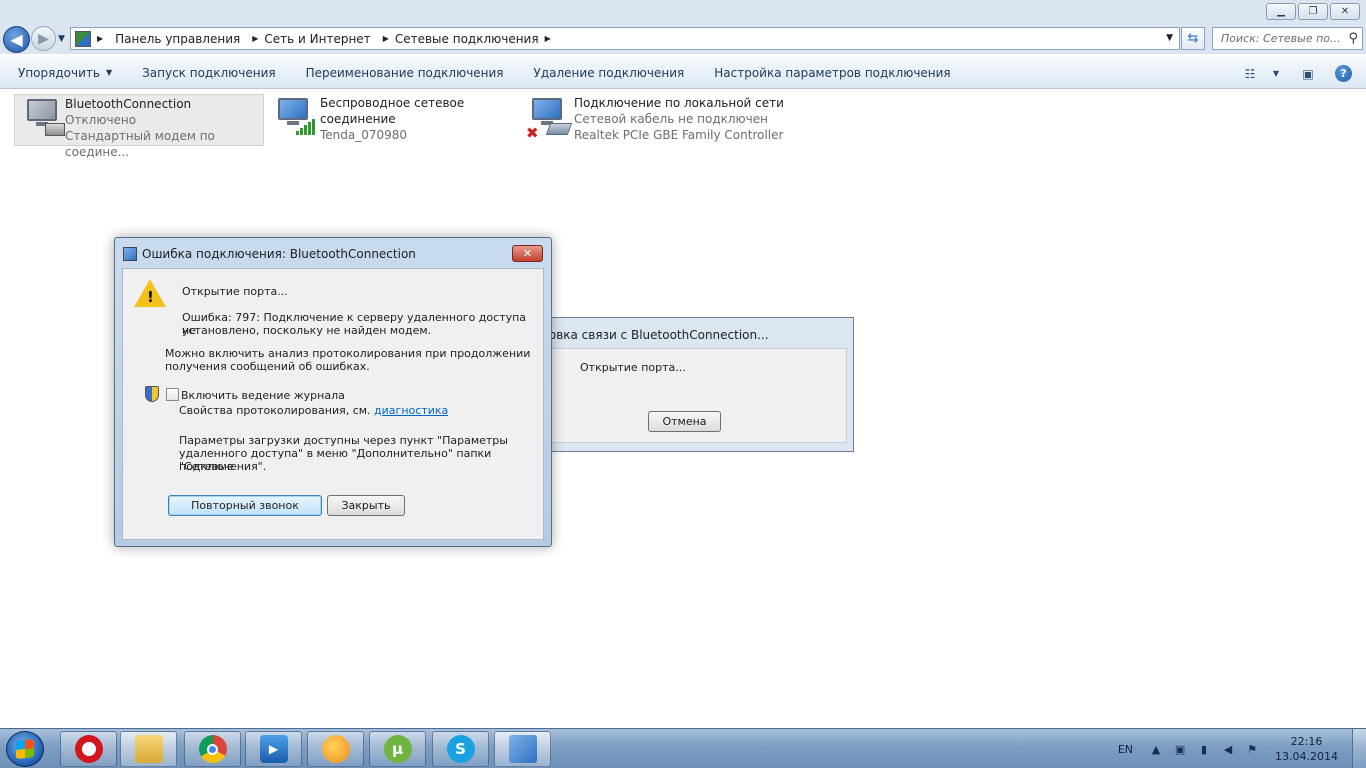 The width and height of the screenshot is (1366, 768). I want to click on skype-icon: S, so click(460, 749).